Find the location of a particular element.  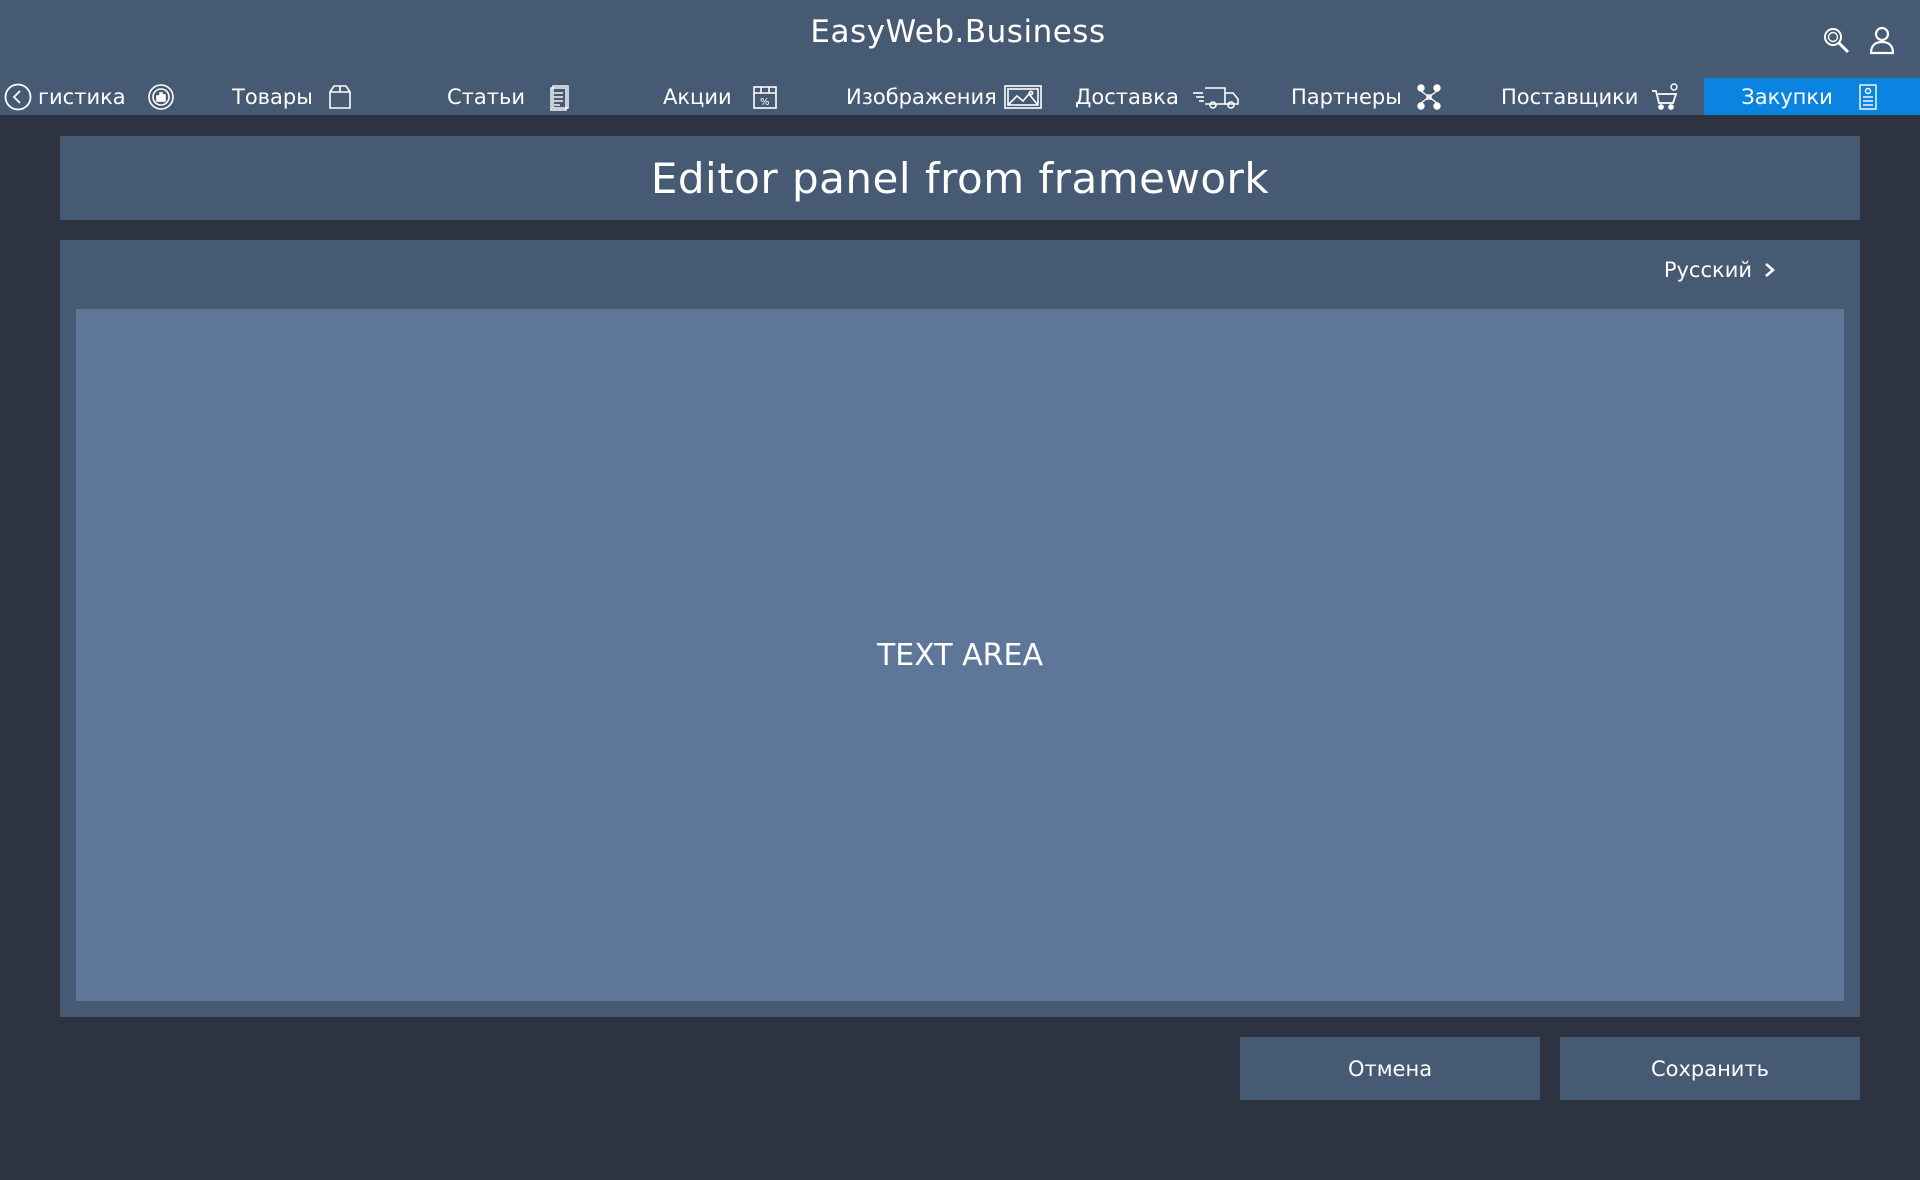

nav-item-articles: Статьи is located at coordinates (511, 96).